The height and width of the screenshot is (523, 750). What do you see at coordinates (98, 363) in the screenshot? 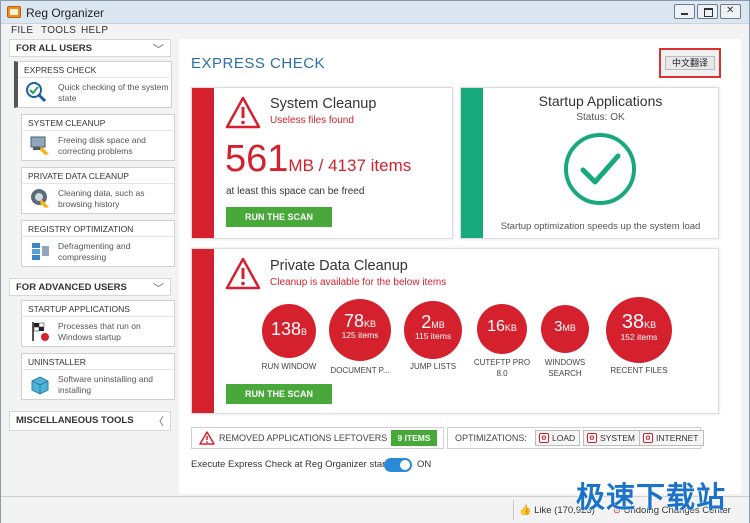
I see `sidebar-item-title: UNINSTALLER` at bounding box center [98, 363].